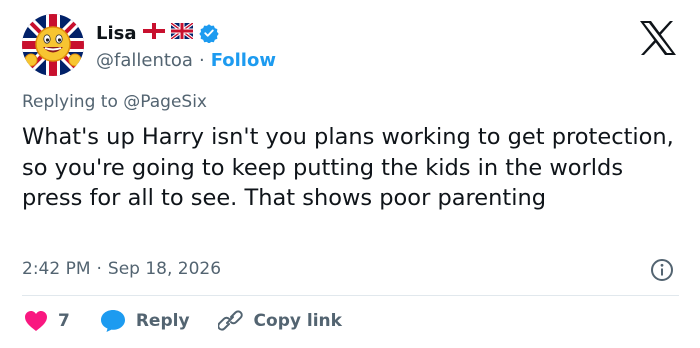 This screenshot has width=700, height=348. Describe the element at coordinates (162, 321) in the screenshot. I see `reply-label: Reply` at that location.